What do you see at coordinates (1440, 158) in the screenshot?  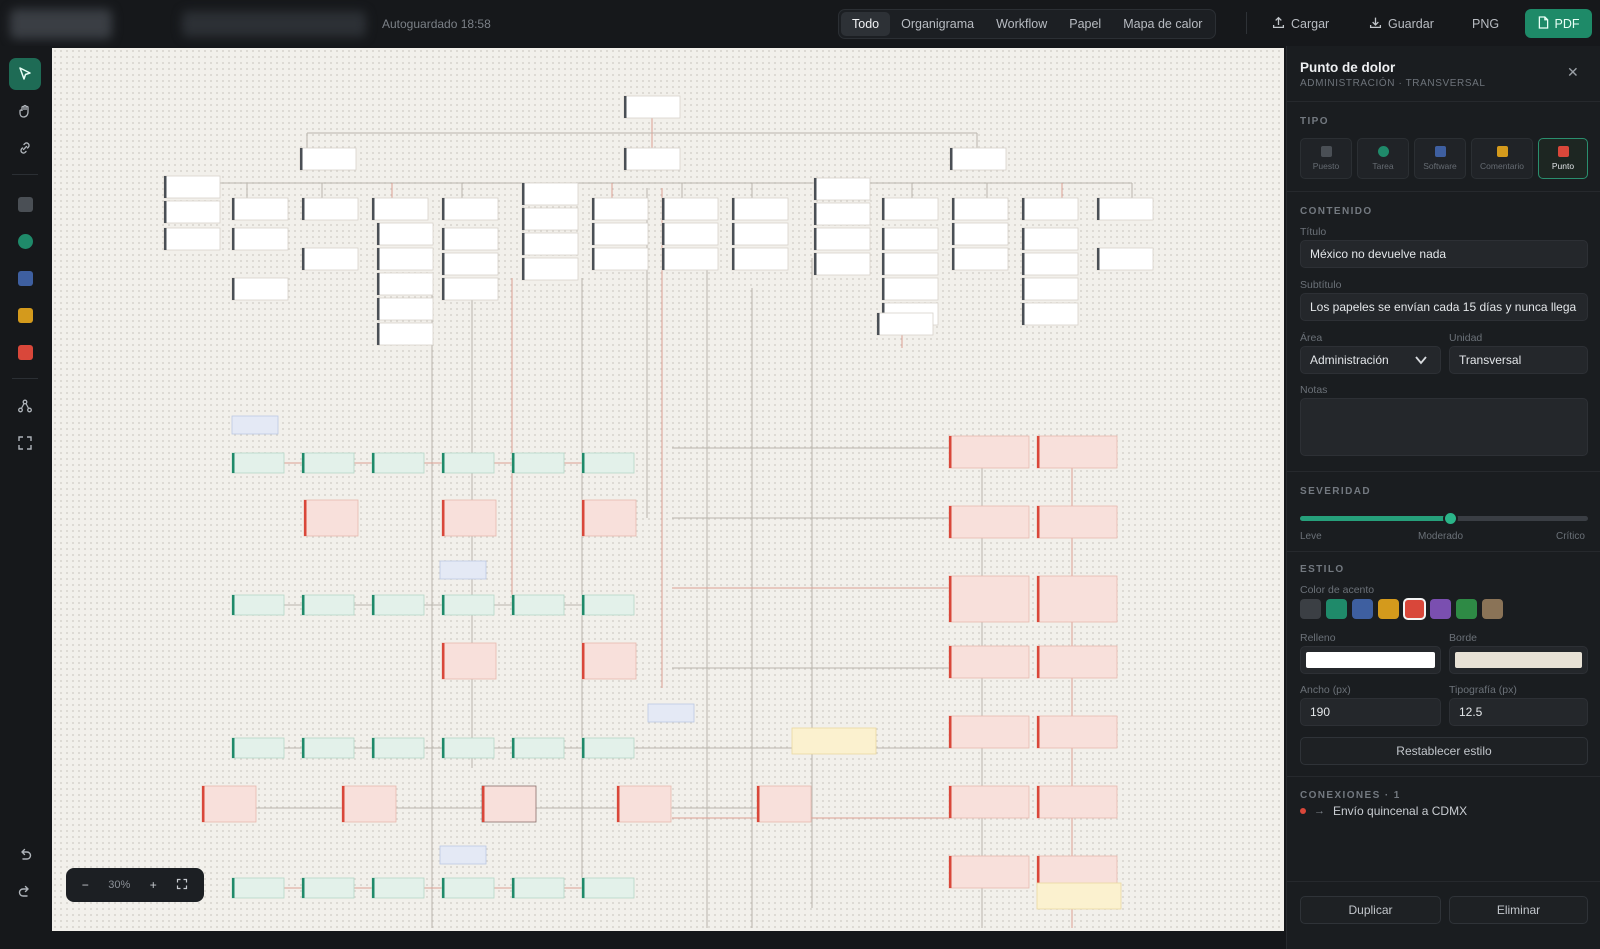 I see `type-software-button: Software` at bounding box center [1440, 158].